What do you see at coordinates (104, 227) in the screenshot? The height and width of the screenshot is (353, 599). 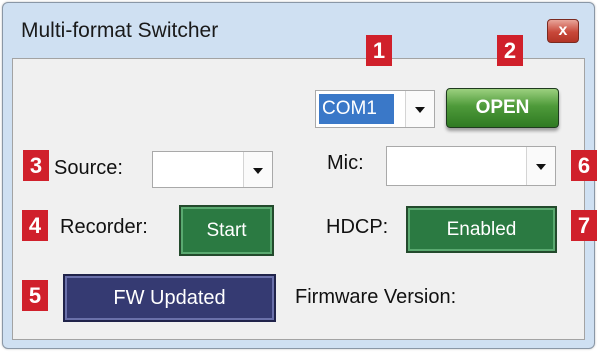 I see `recorder-label: Recorder:` at bounding box center [104, 227].